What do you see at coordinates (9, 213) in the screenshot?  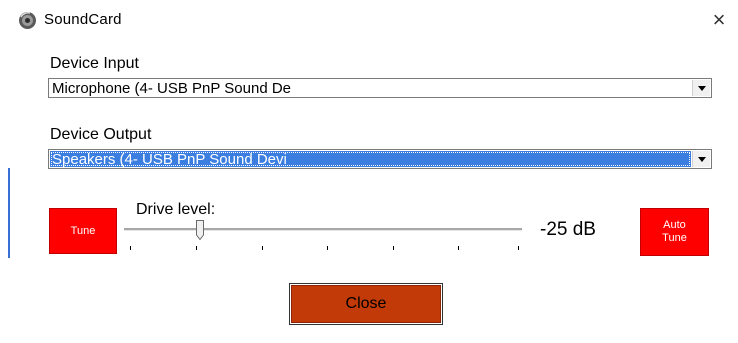 I see `window-edge-marker` at bounding box center [9, 213].